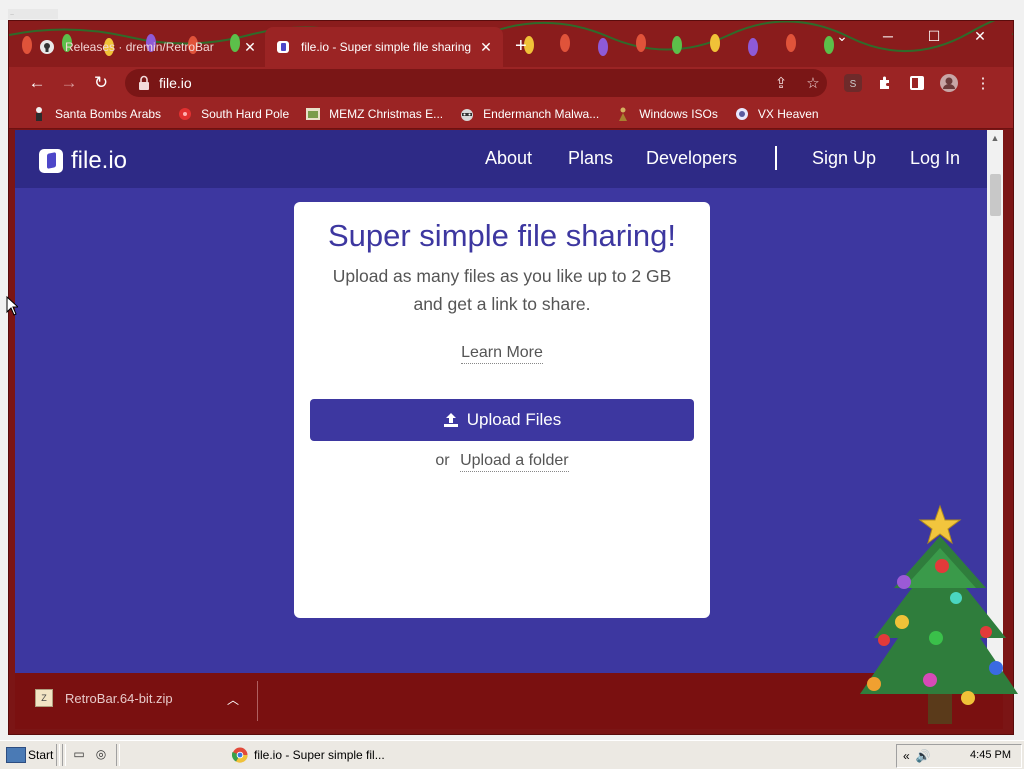 This screenshot has width=1024, height=769. I want to click on browser-toolbar: ← → ↻ file.io ⇪ ☆ S ⋮, so click(511, 83).